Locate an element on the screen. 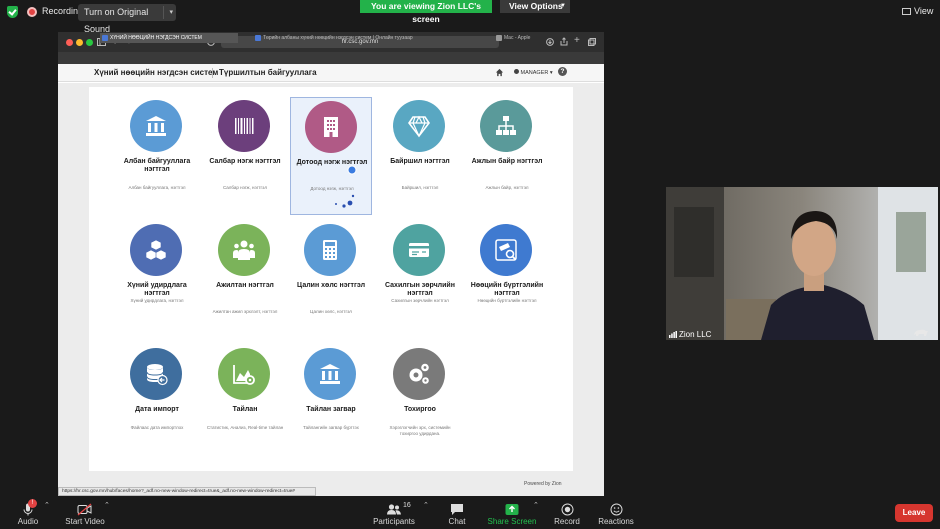  telescope-icon is located at coordinates (506, 250).